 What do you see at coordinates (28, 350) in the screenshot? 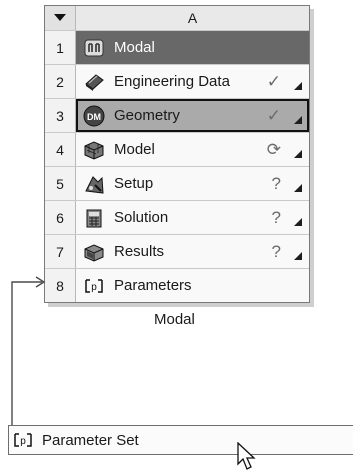
I see `parameter-link-connector` at bounding box center [28, 350].